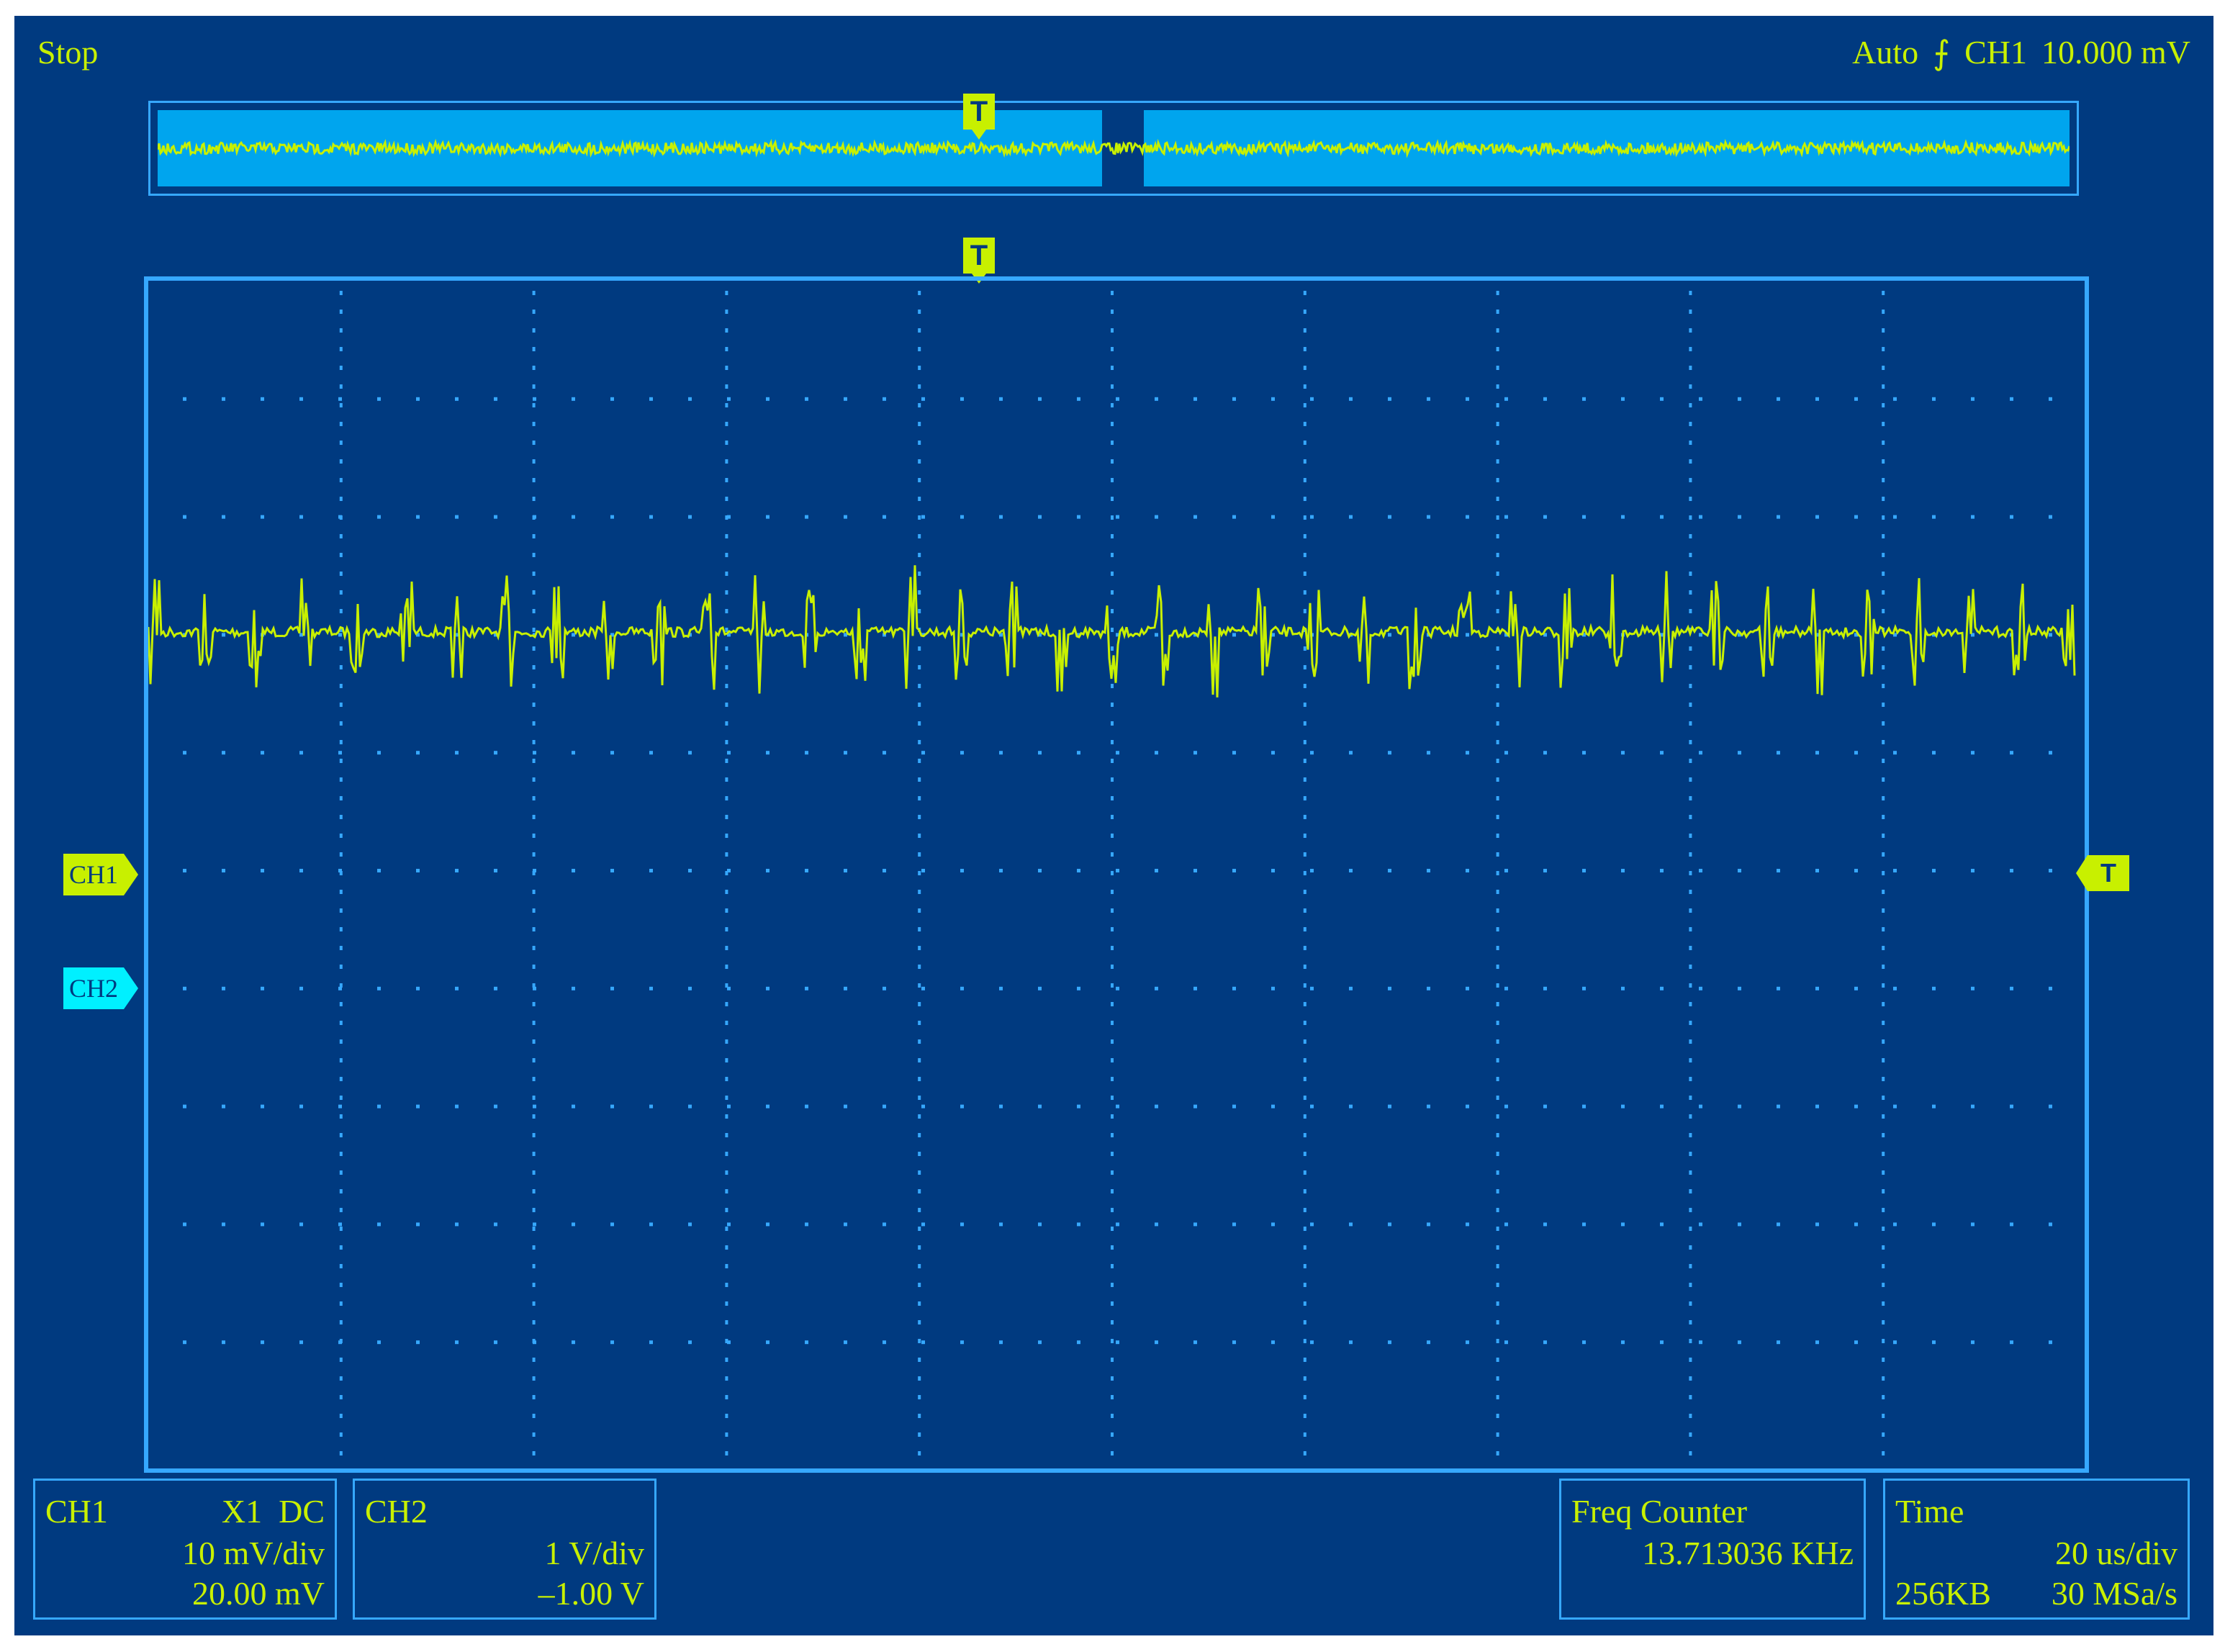  Describe the element at coordinates (2102, 873) in the screenshot. I see `trigger-level-marker: T` at that location.